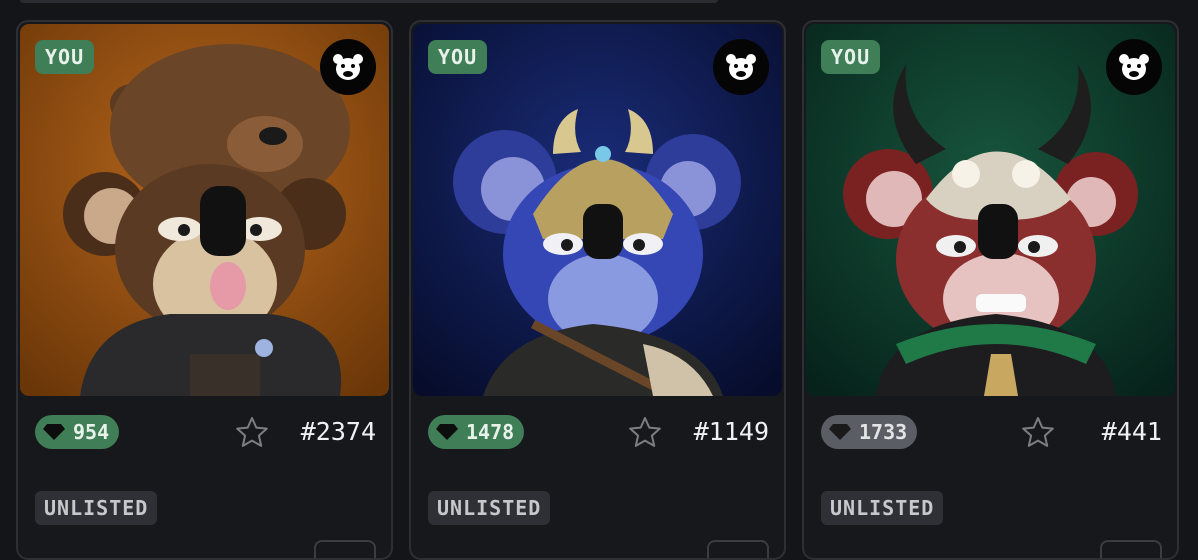 The image size is (1198, 560). I want to click on token-id: #2374, so click(338, 431).